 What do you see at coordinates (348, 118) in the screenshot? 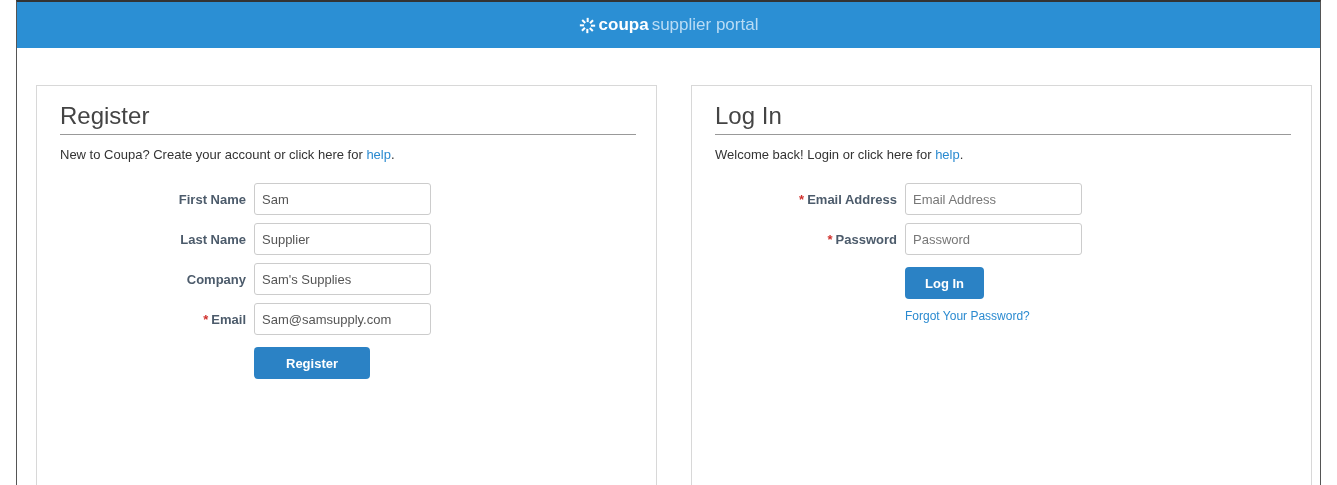
I see `panel-title: Register` at bounding box center [348, 118].